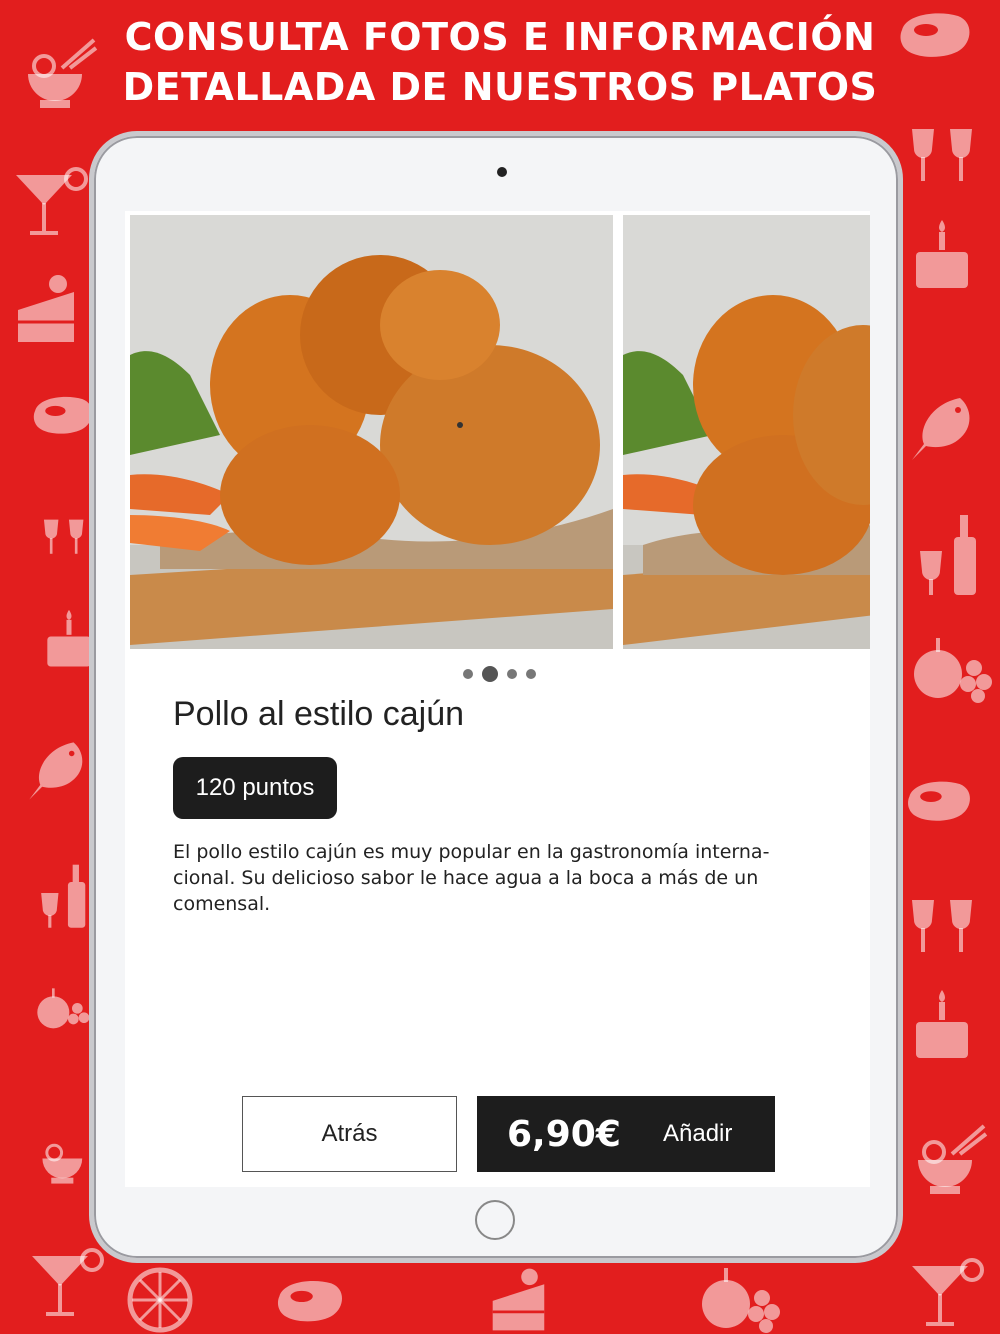 Image resolution: width=1000 pixels, height=1334 pixels. Describe the element at coordinates (500, 37) in the screenshot. I see `headline-line-1: CONSULTA FOTOS E INFORMACIÓN` at that location.